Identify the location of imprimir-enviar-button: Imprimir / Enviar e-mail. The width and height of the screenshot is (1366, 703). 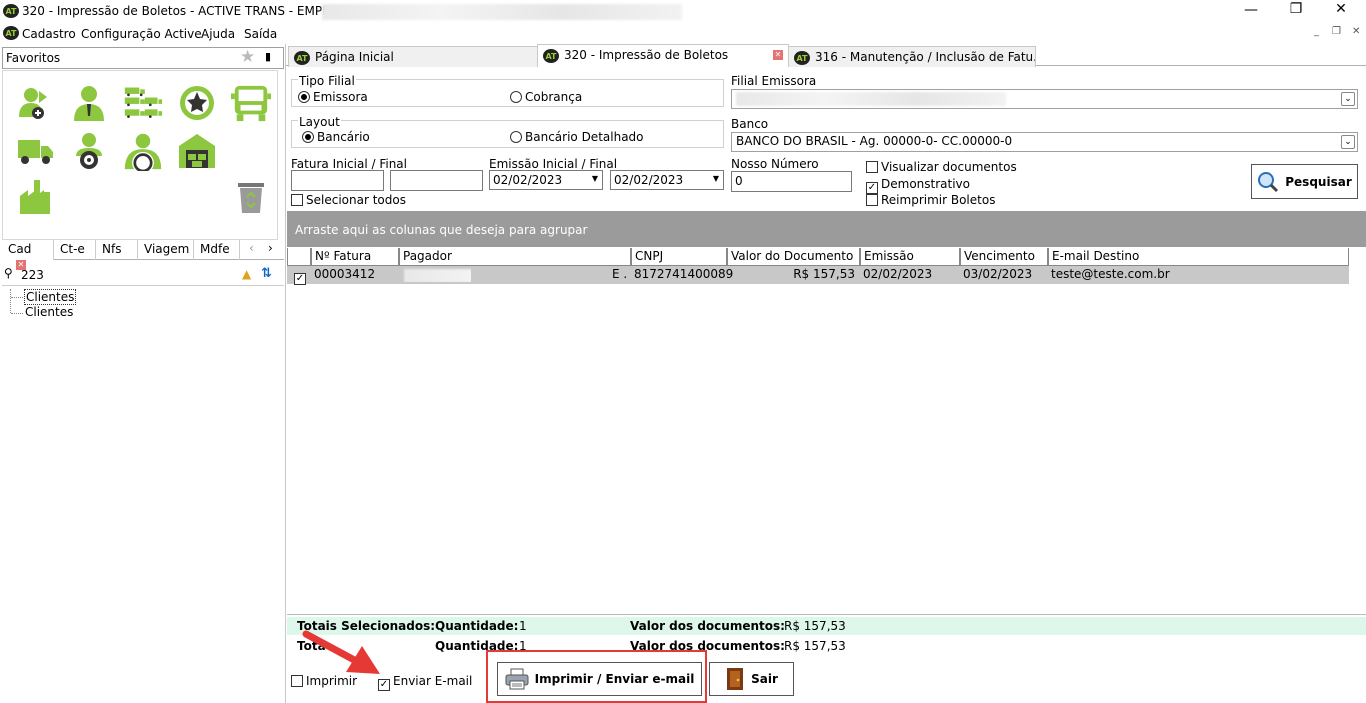
(599, 679).